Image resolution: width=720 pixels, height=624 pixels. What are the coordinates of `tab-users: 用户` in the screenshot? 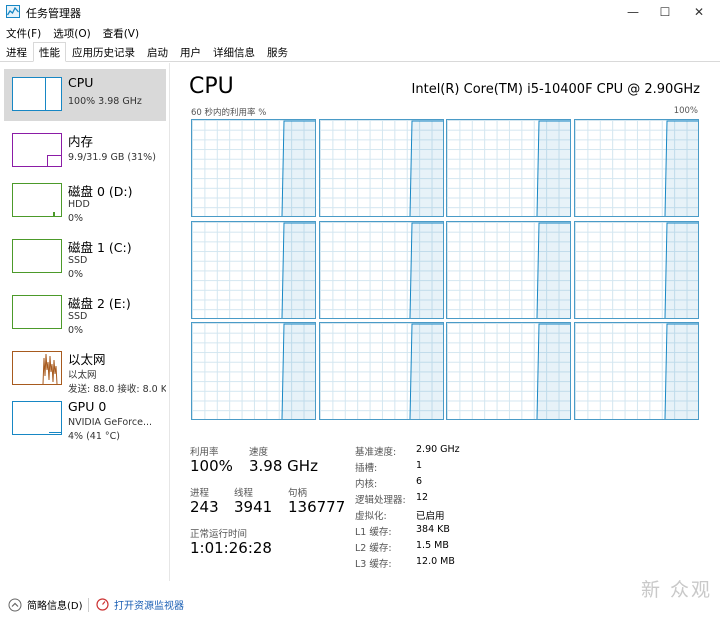 It's located at (190, 51).